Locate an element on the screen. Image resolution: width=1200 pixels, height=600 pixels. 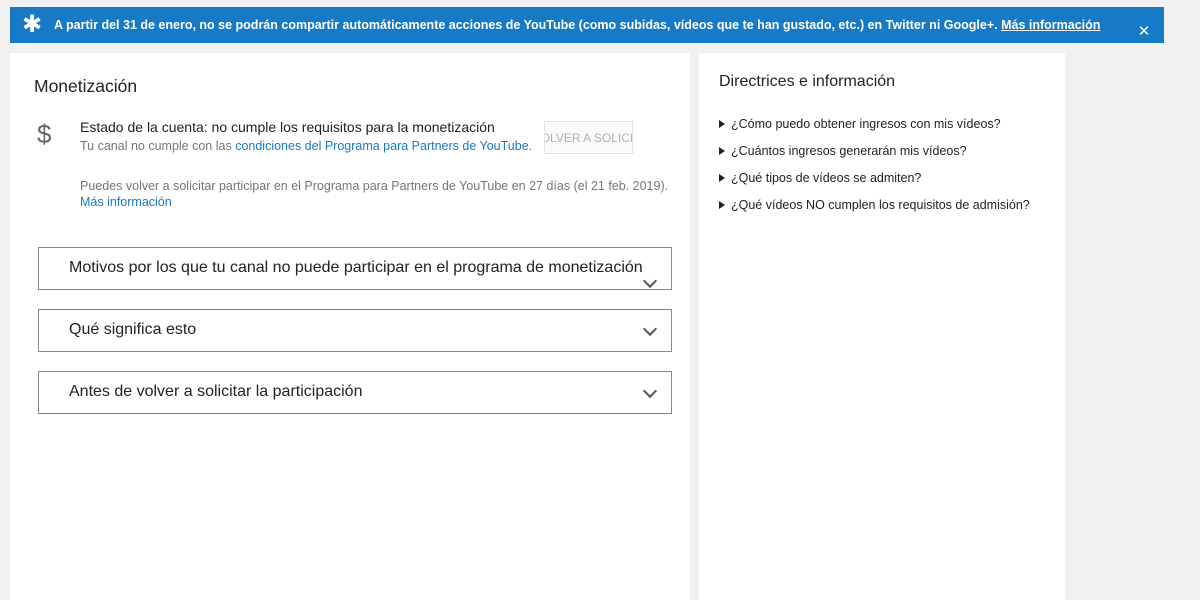
guideline-item-video-types: ¿Qué tipos de vídeos se admiten? is located at coordinates (874, 177).